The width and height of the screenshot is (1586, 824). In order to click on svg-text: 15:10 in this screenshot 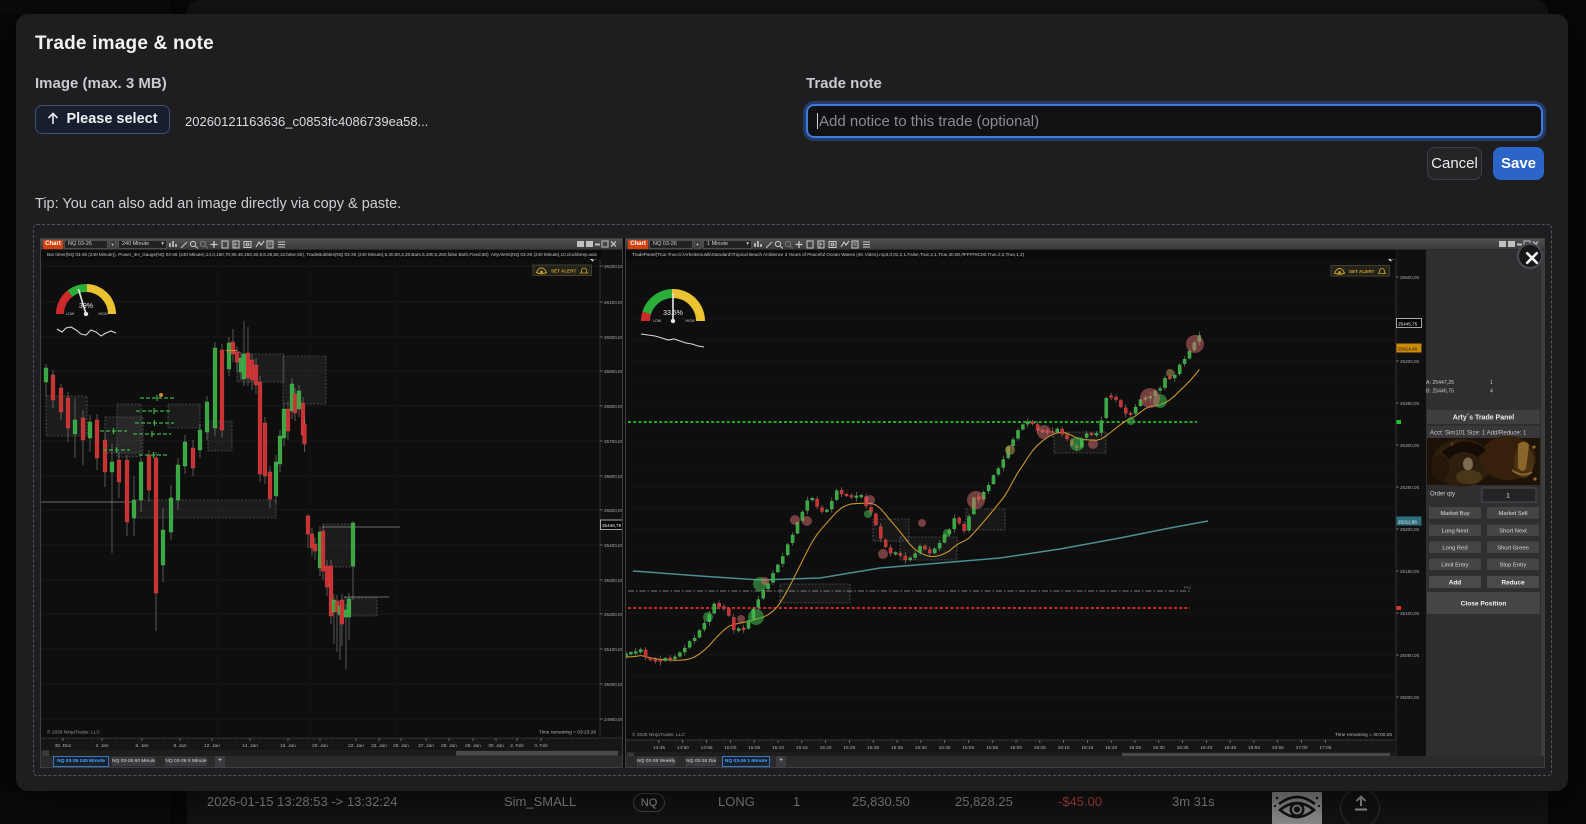, I will do `click(778, 748)`.